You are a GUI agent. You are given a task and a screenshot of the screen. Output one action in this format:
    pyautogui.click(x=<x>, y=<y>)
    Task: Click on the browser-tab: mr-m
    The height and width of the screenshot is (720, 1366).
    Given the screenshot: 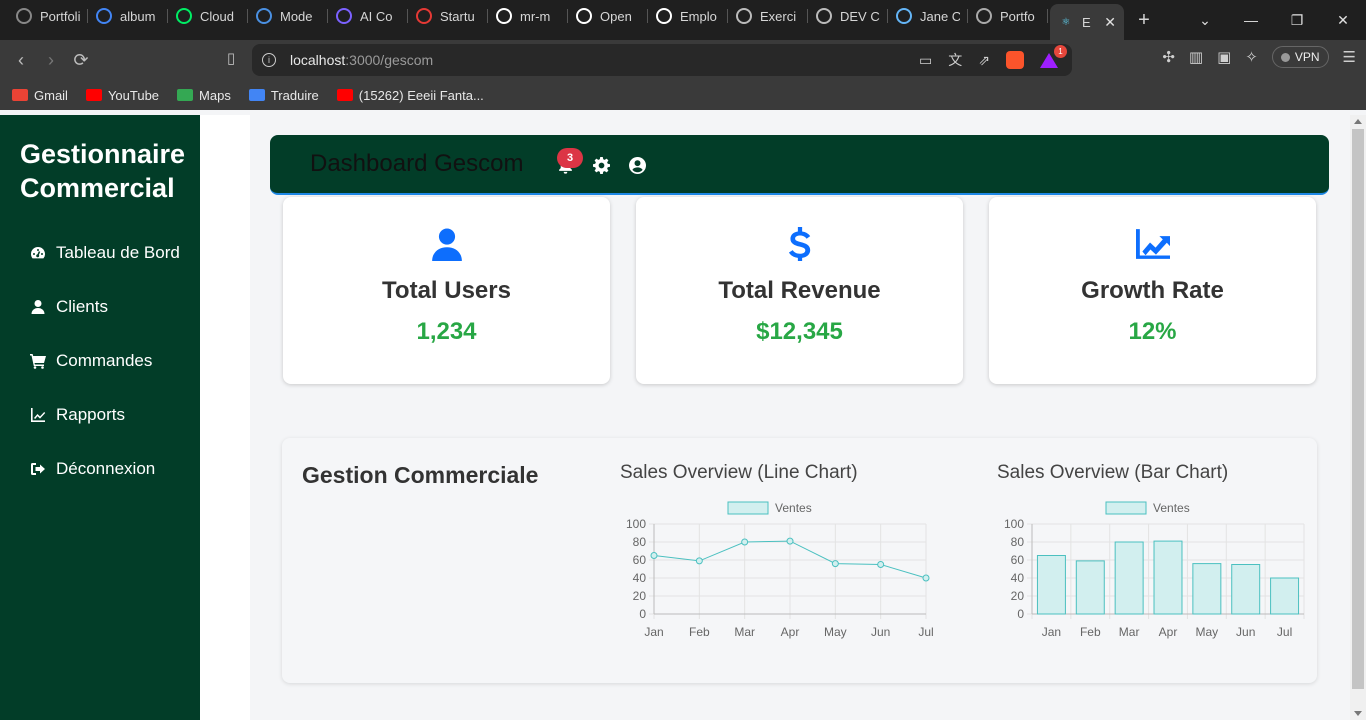 What is the action you would take?
    pyautogui.click(x=528, y=16)
    